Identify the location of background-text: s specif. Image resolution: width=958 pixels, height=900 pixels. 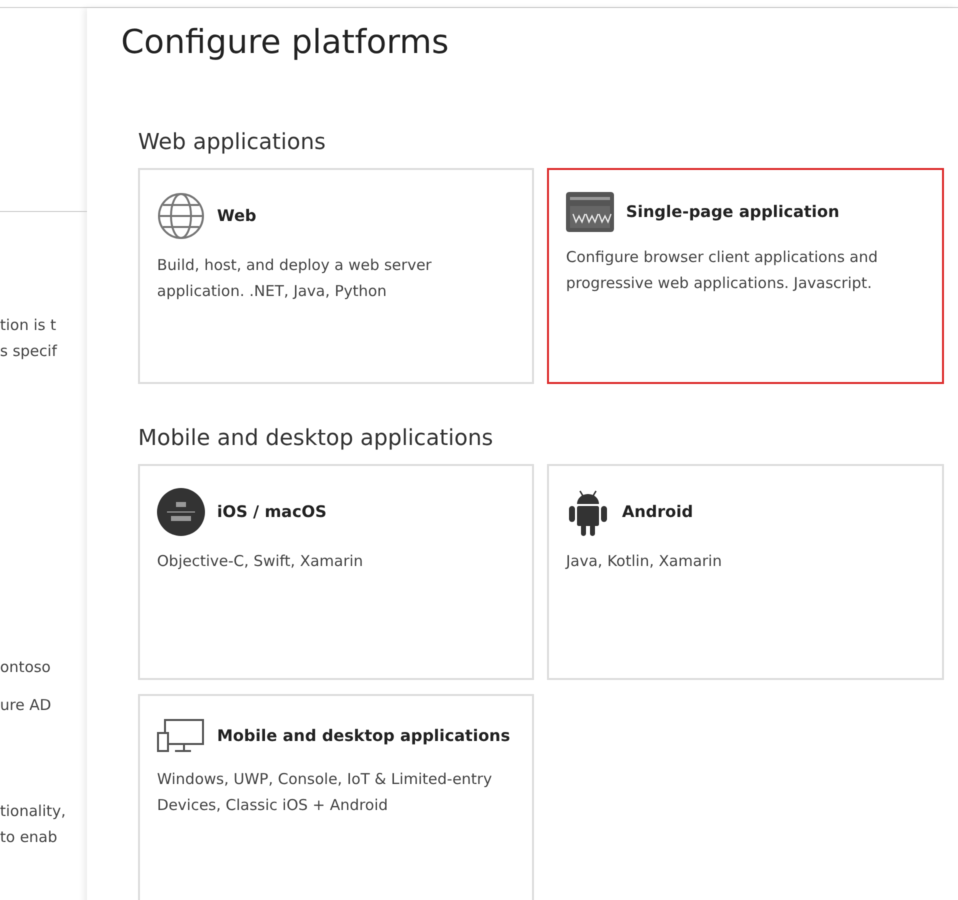
(29, 351).